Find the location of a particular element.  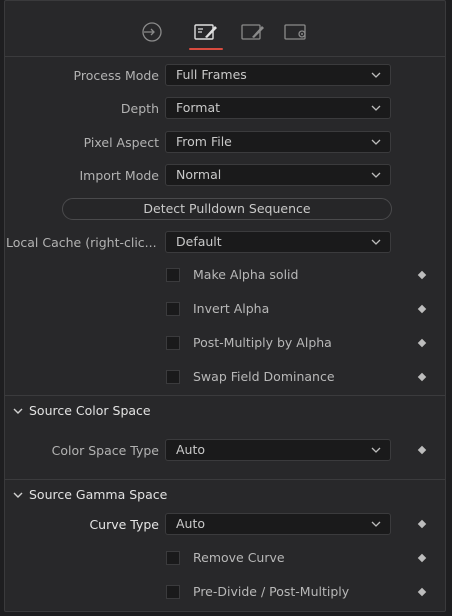

post-multiply-checkbox is located at coordinates (173, 343).